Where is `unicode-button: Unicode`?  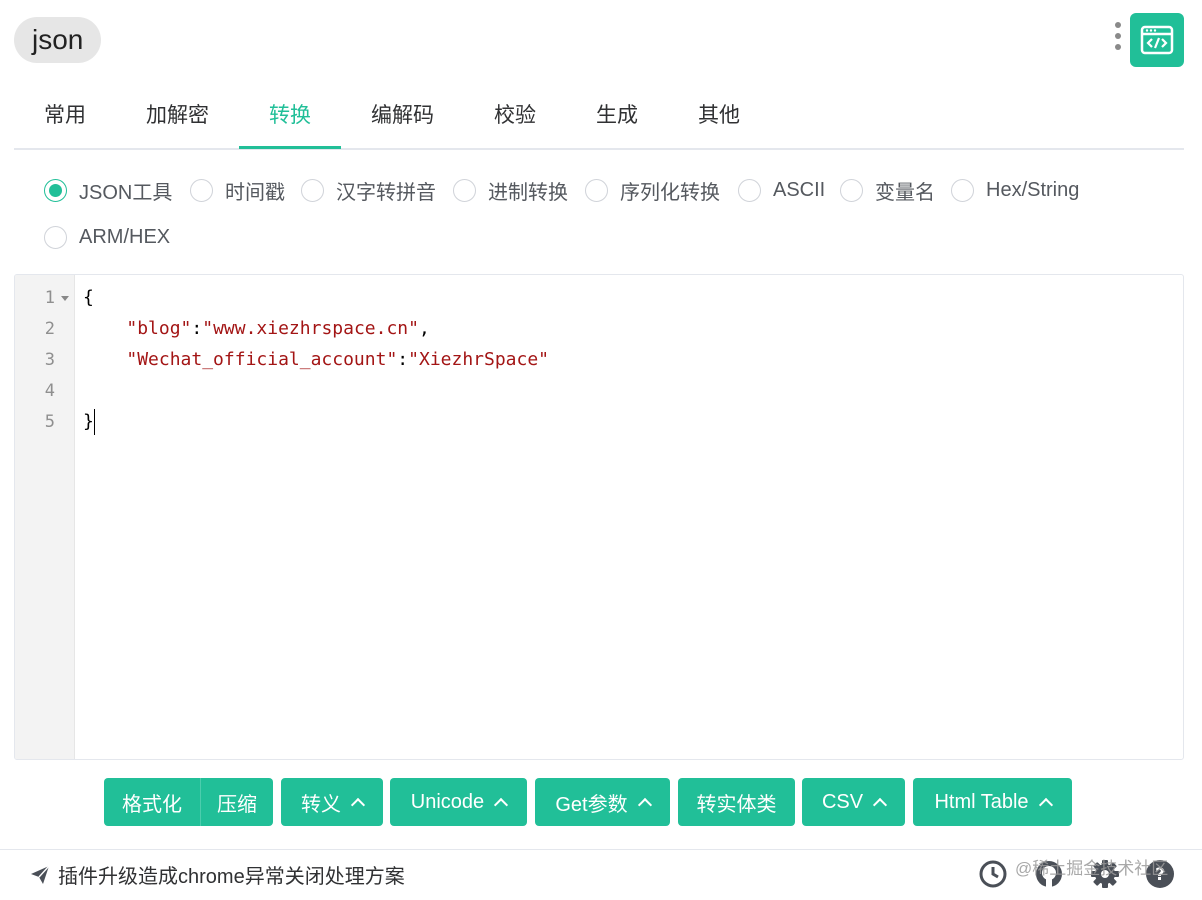
unicode-button: Unicode is located at coordinates (458, 802).